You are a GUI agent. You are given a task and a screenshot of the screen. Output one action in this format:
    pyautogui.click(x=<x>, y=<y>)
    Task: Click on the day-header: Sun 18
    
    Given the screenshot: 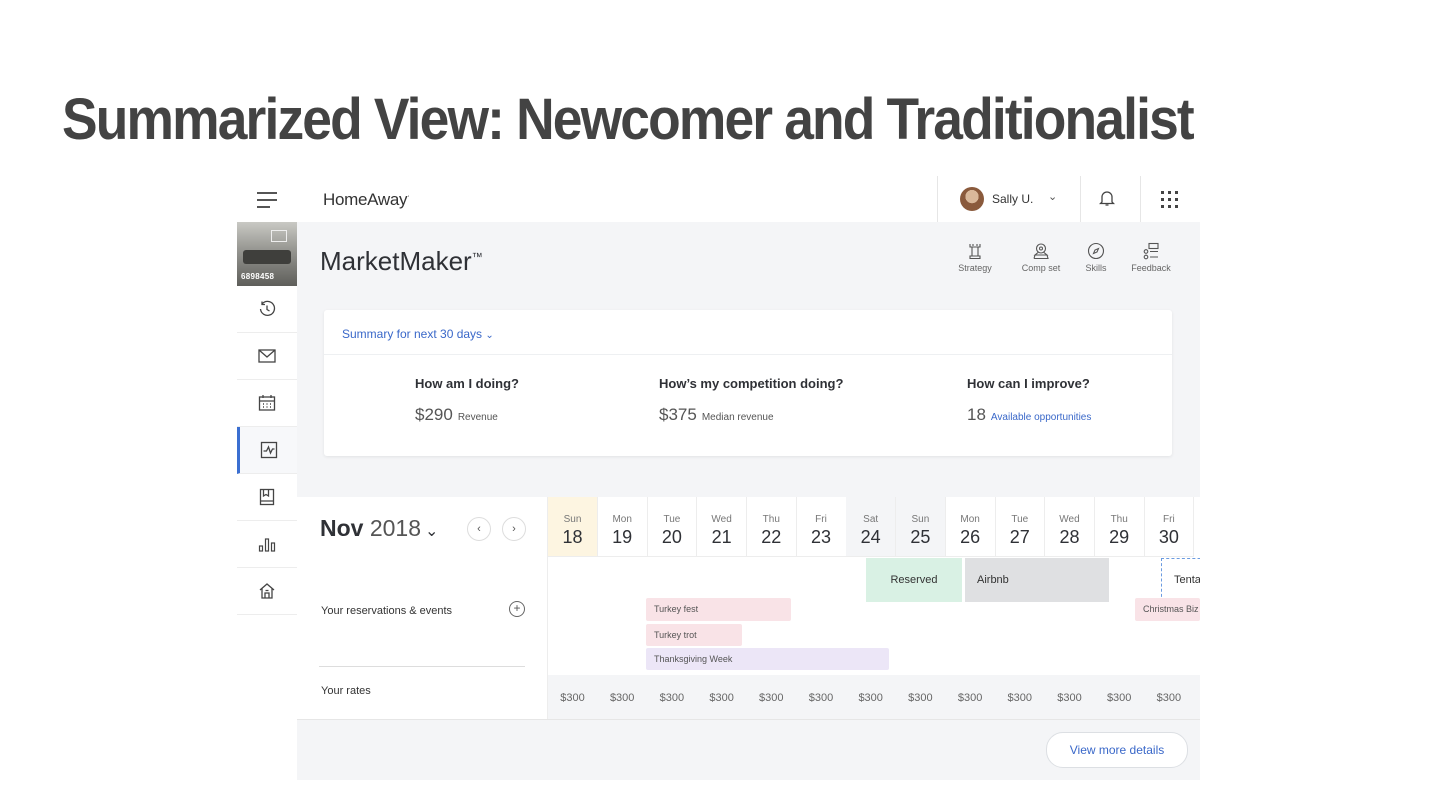 What is the action you would take?
    pyautogui.click(x=573, y=527)
    